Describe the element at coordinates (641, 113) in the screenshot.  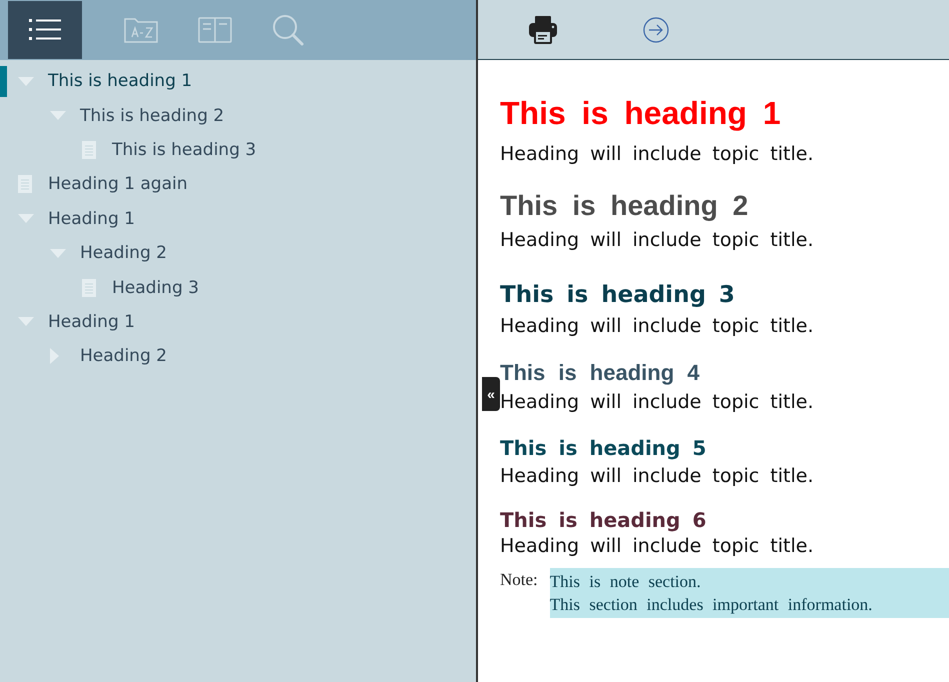
I see `heading: This is heading 1` at that location.